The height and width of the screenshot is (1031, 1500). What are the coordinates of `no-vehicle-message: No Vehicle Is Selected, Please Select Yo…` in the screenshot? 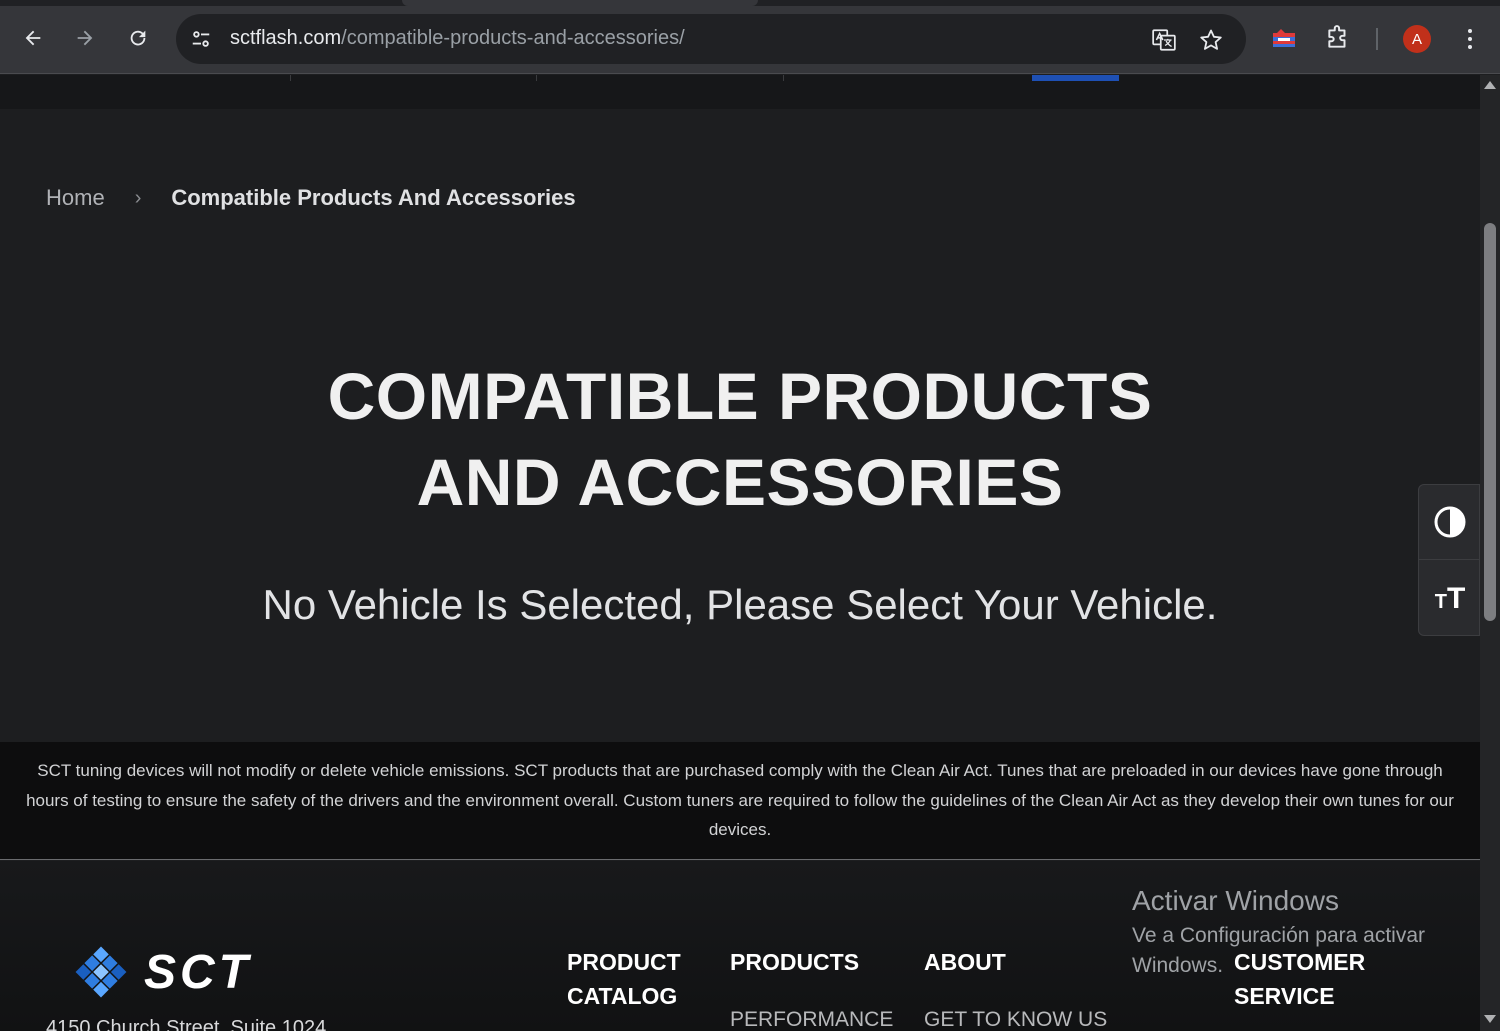 It's located at (740, 604).